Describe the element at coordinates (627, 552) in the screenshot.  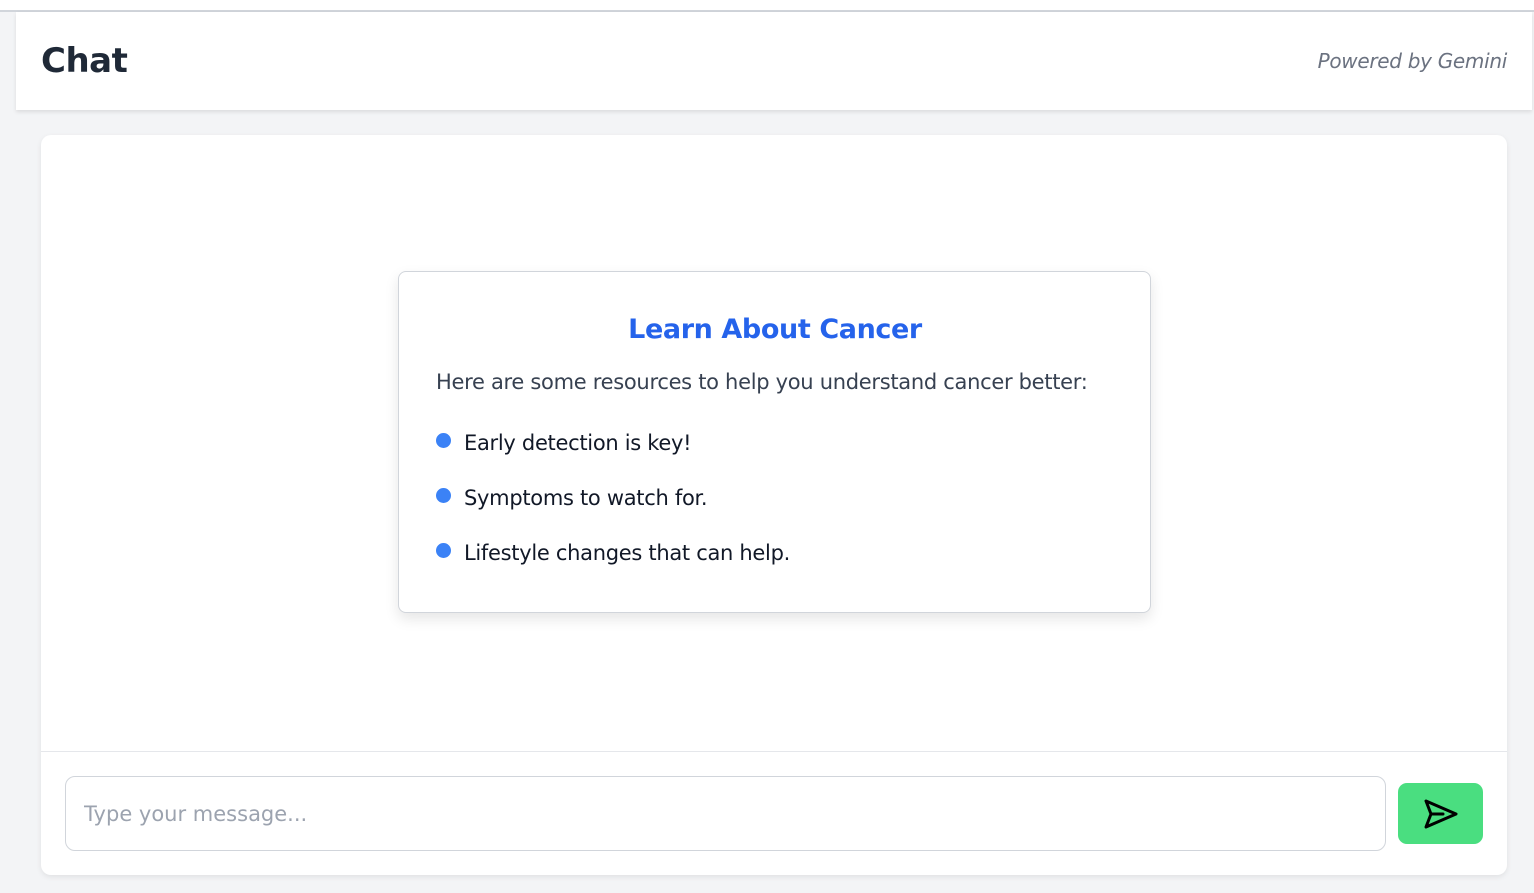
I see `list-item-label: Lifestyle changes that can help.` at that location.